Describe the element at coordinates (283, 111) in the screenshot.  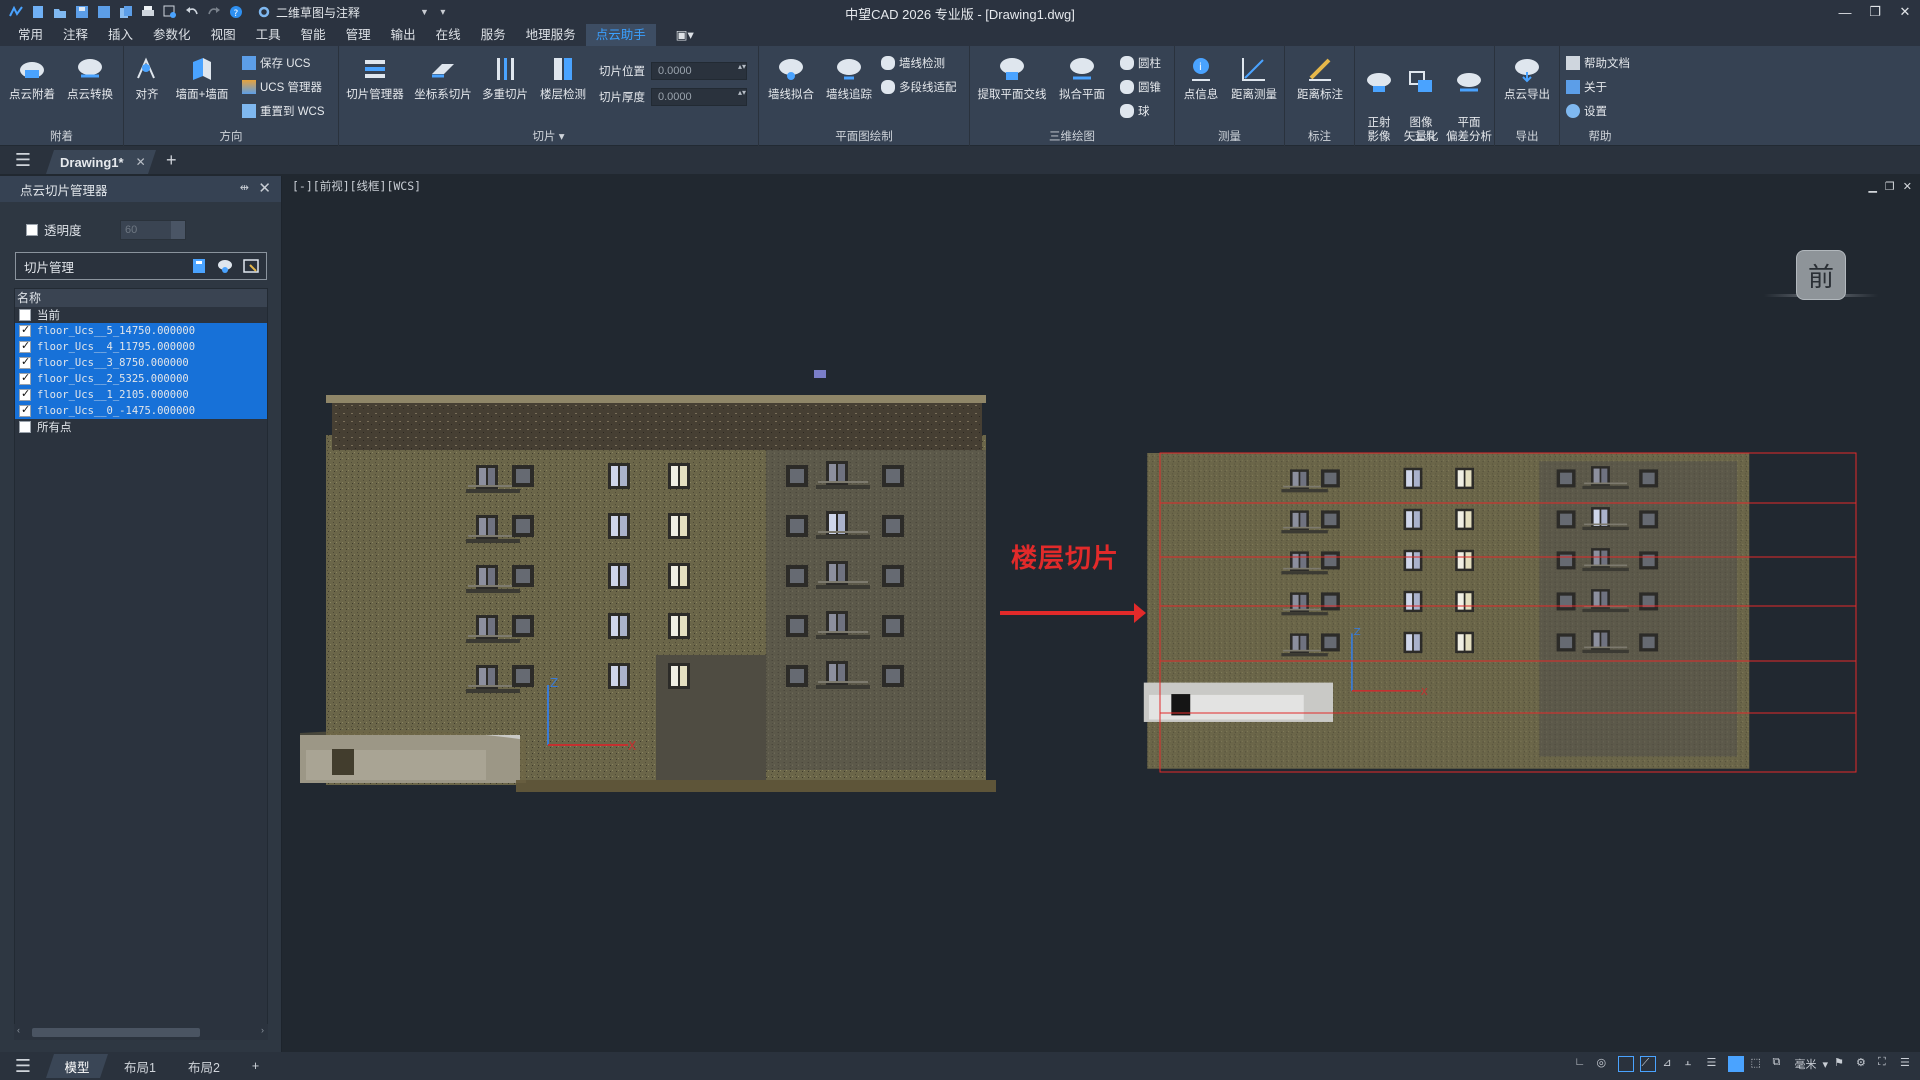
I see `reset-wcs-button: 重置到 WCS` at that location.